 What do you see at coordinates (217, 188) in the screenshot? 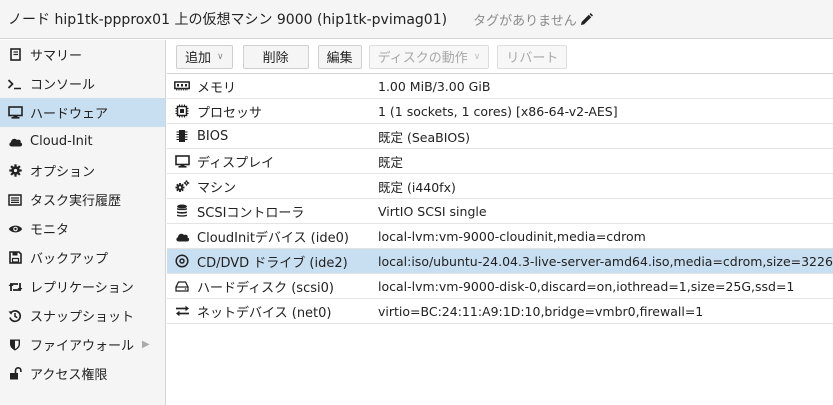
I see `row-name: マシン` at bounding box center [217, 188].